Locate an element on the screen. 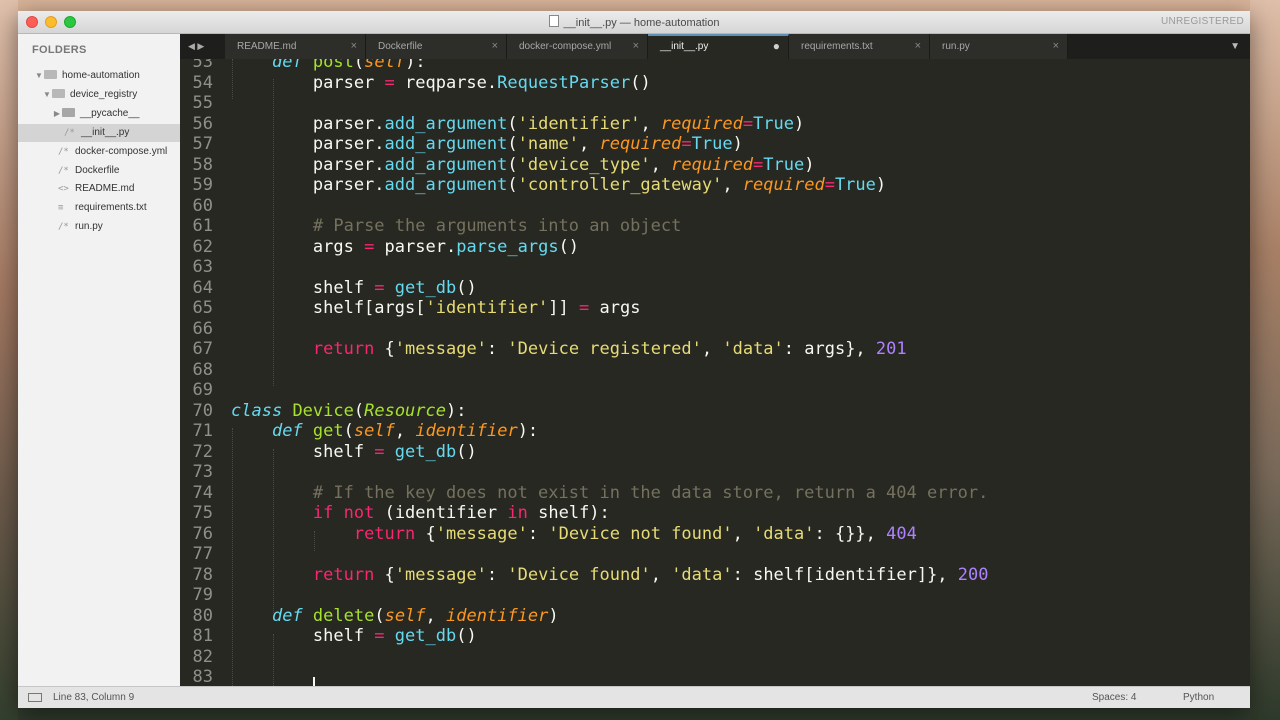 This screenshot has width=1280, height=720. sidebar-item-home-automation: ▼ home-automation is located at coordinates (99, 76).